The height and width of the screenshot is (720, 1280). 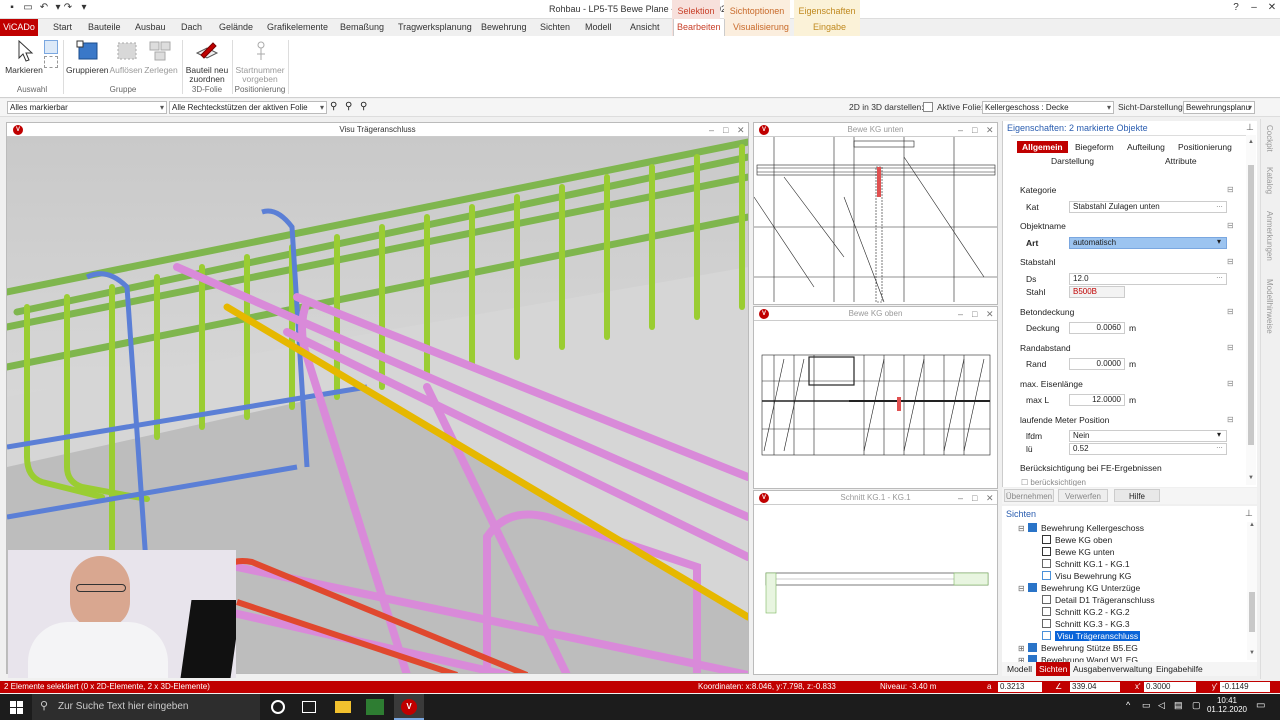 What do you see at coordinates (236, 27) in the screenshot?
I see `tab-gelaende: Gelände` at bounding box center [236, 27].